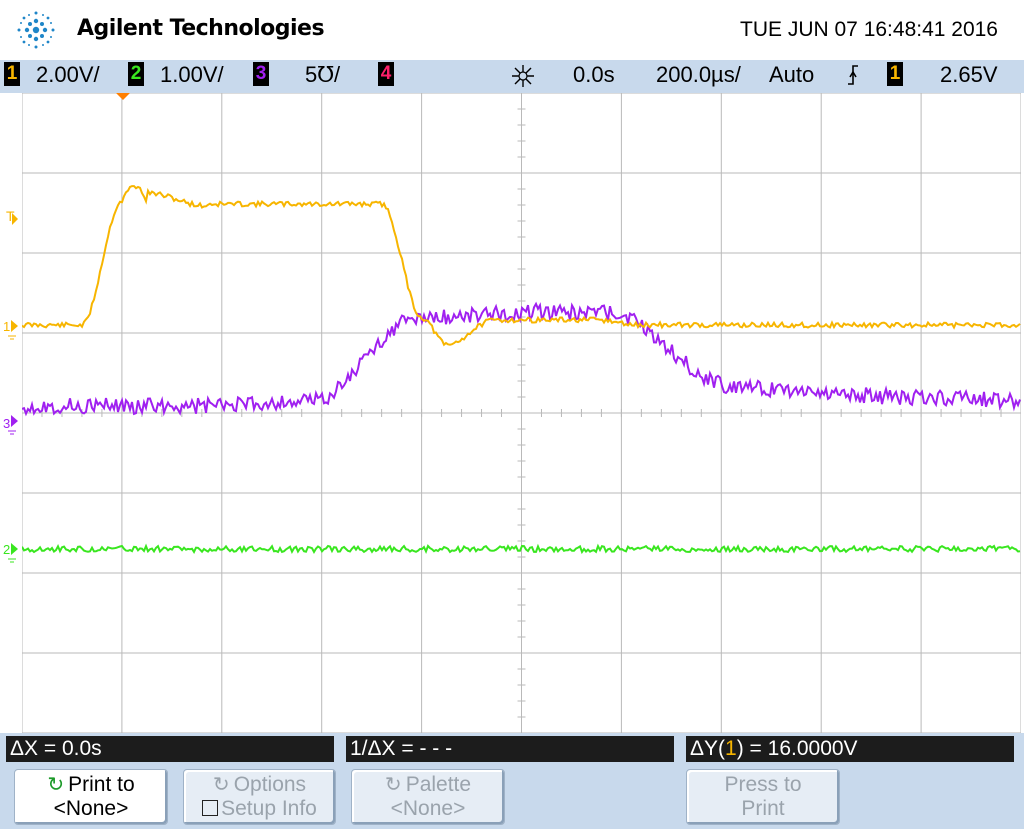 The height and width of the screenshot is (829, 1024). I want to click on ch4-group: 4, so click(389, 75).